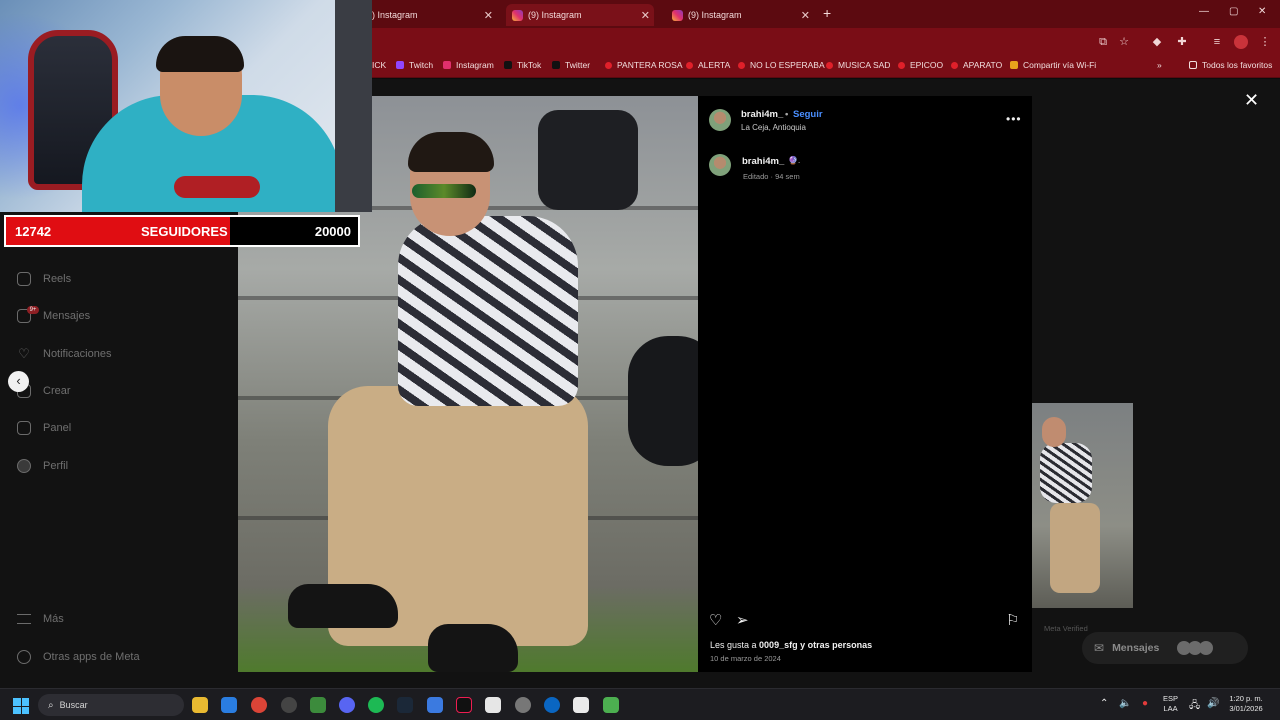 The width and height of the screenshot is (1280, 720). Describe the element at coordinates (1103, 42) in the screenshot. I see `install-app-icon: ⧉` at that location.